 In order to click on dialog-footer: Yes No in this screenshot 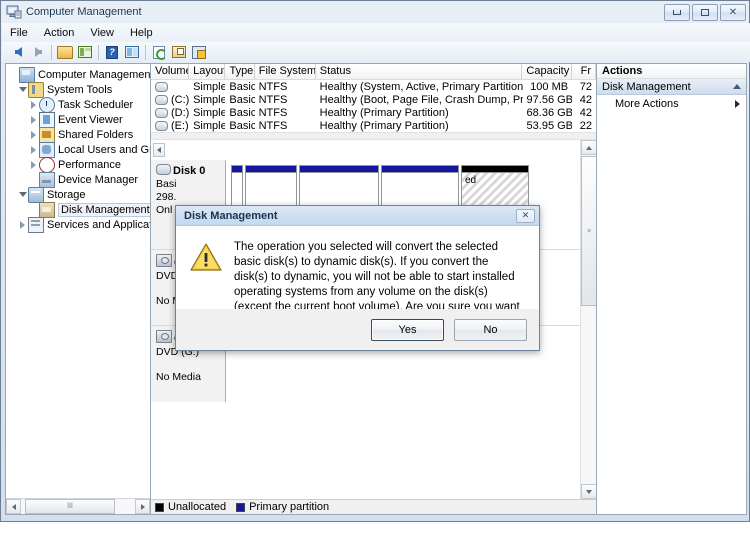, I will do `click(357, 329)`.